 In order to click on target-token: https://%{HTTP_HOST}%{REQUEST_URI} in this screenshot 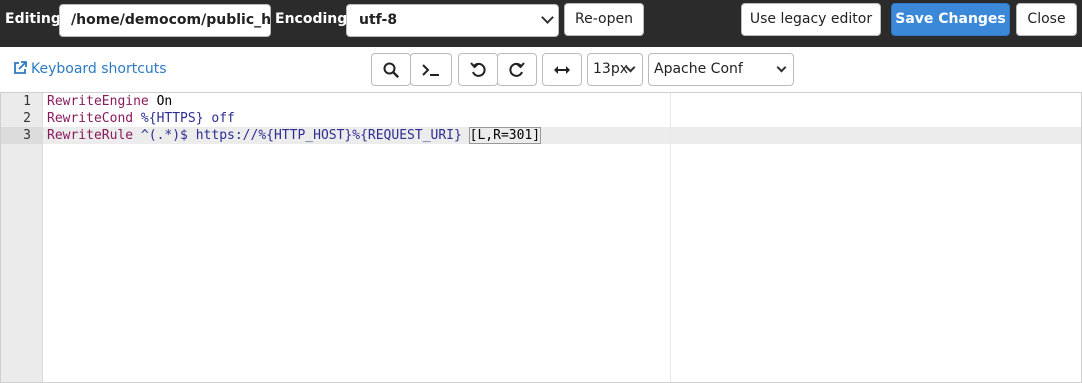, I will do `click(324, 135)`.